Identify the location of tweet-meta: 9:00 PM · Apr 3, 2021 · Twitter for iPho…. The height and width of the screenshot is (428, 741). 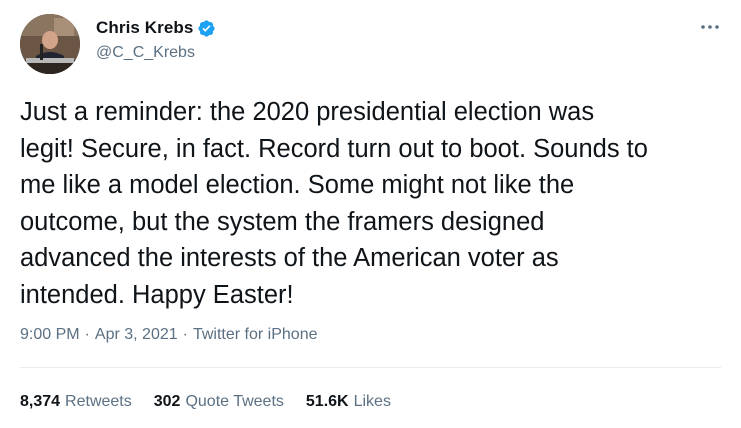
(168, 335).